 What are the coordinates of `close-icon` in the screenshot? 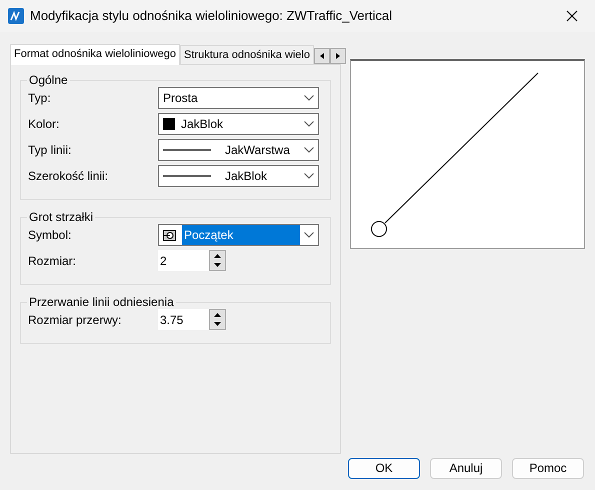 It's located at (572, 16).